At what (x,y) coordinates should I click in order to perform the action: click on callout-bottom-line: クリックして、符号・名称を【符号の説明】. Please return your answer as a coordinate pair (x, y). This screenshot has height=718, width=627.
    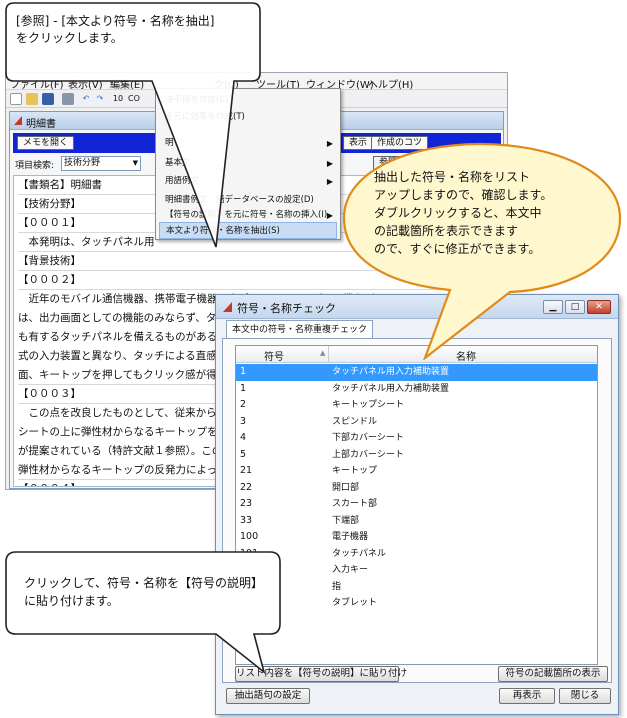
    Looking at the image, I should click on (144, 583).